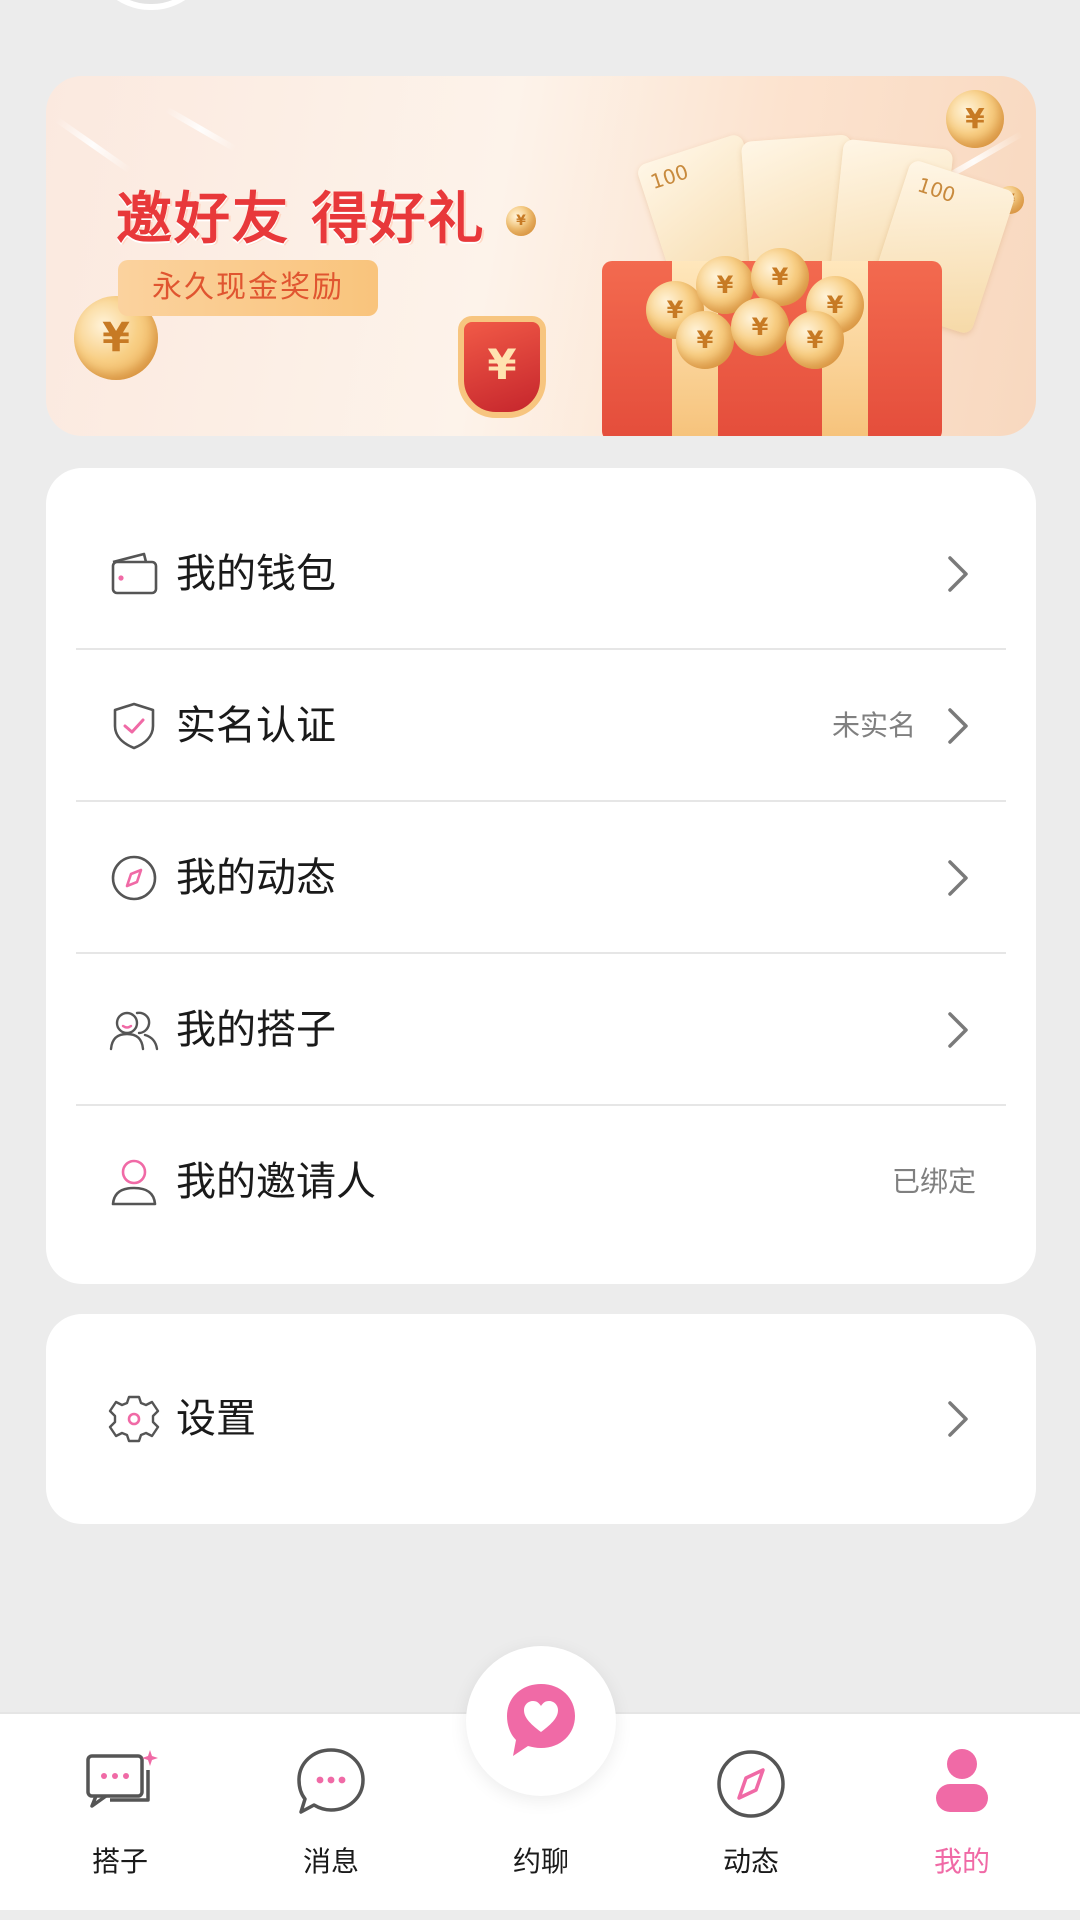 The width and height of the screenshot is (1080, 1920). I want to click on partner-chat-icon, so click(122, 1779).